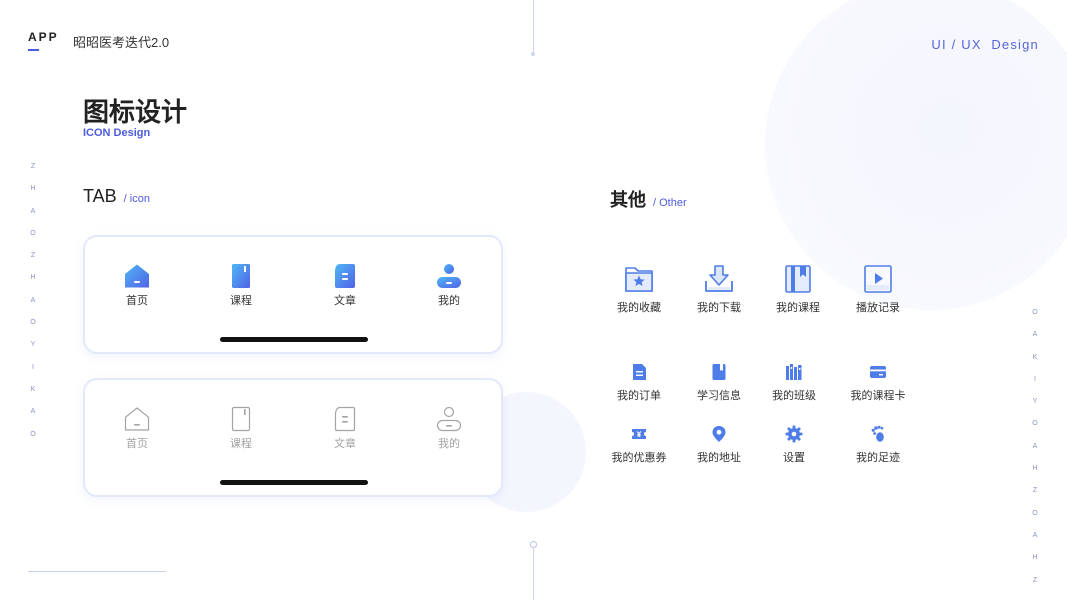 The width and height of the screenshot is (1067, 600). Describe the element at coordinates (670, 203) in the screenshot. I see `other-section-subtitle: / Other` at that location.